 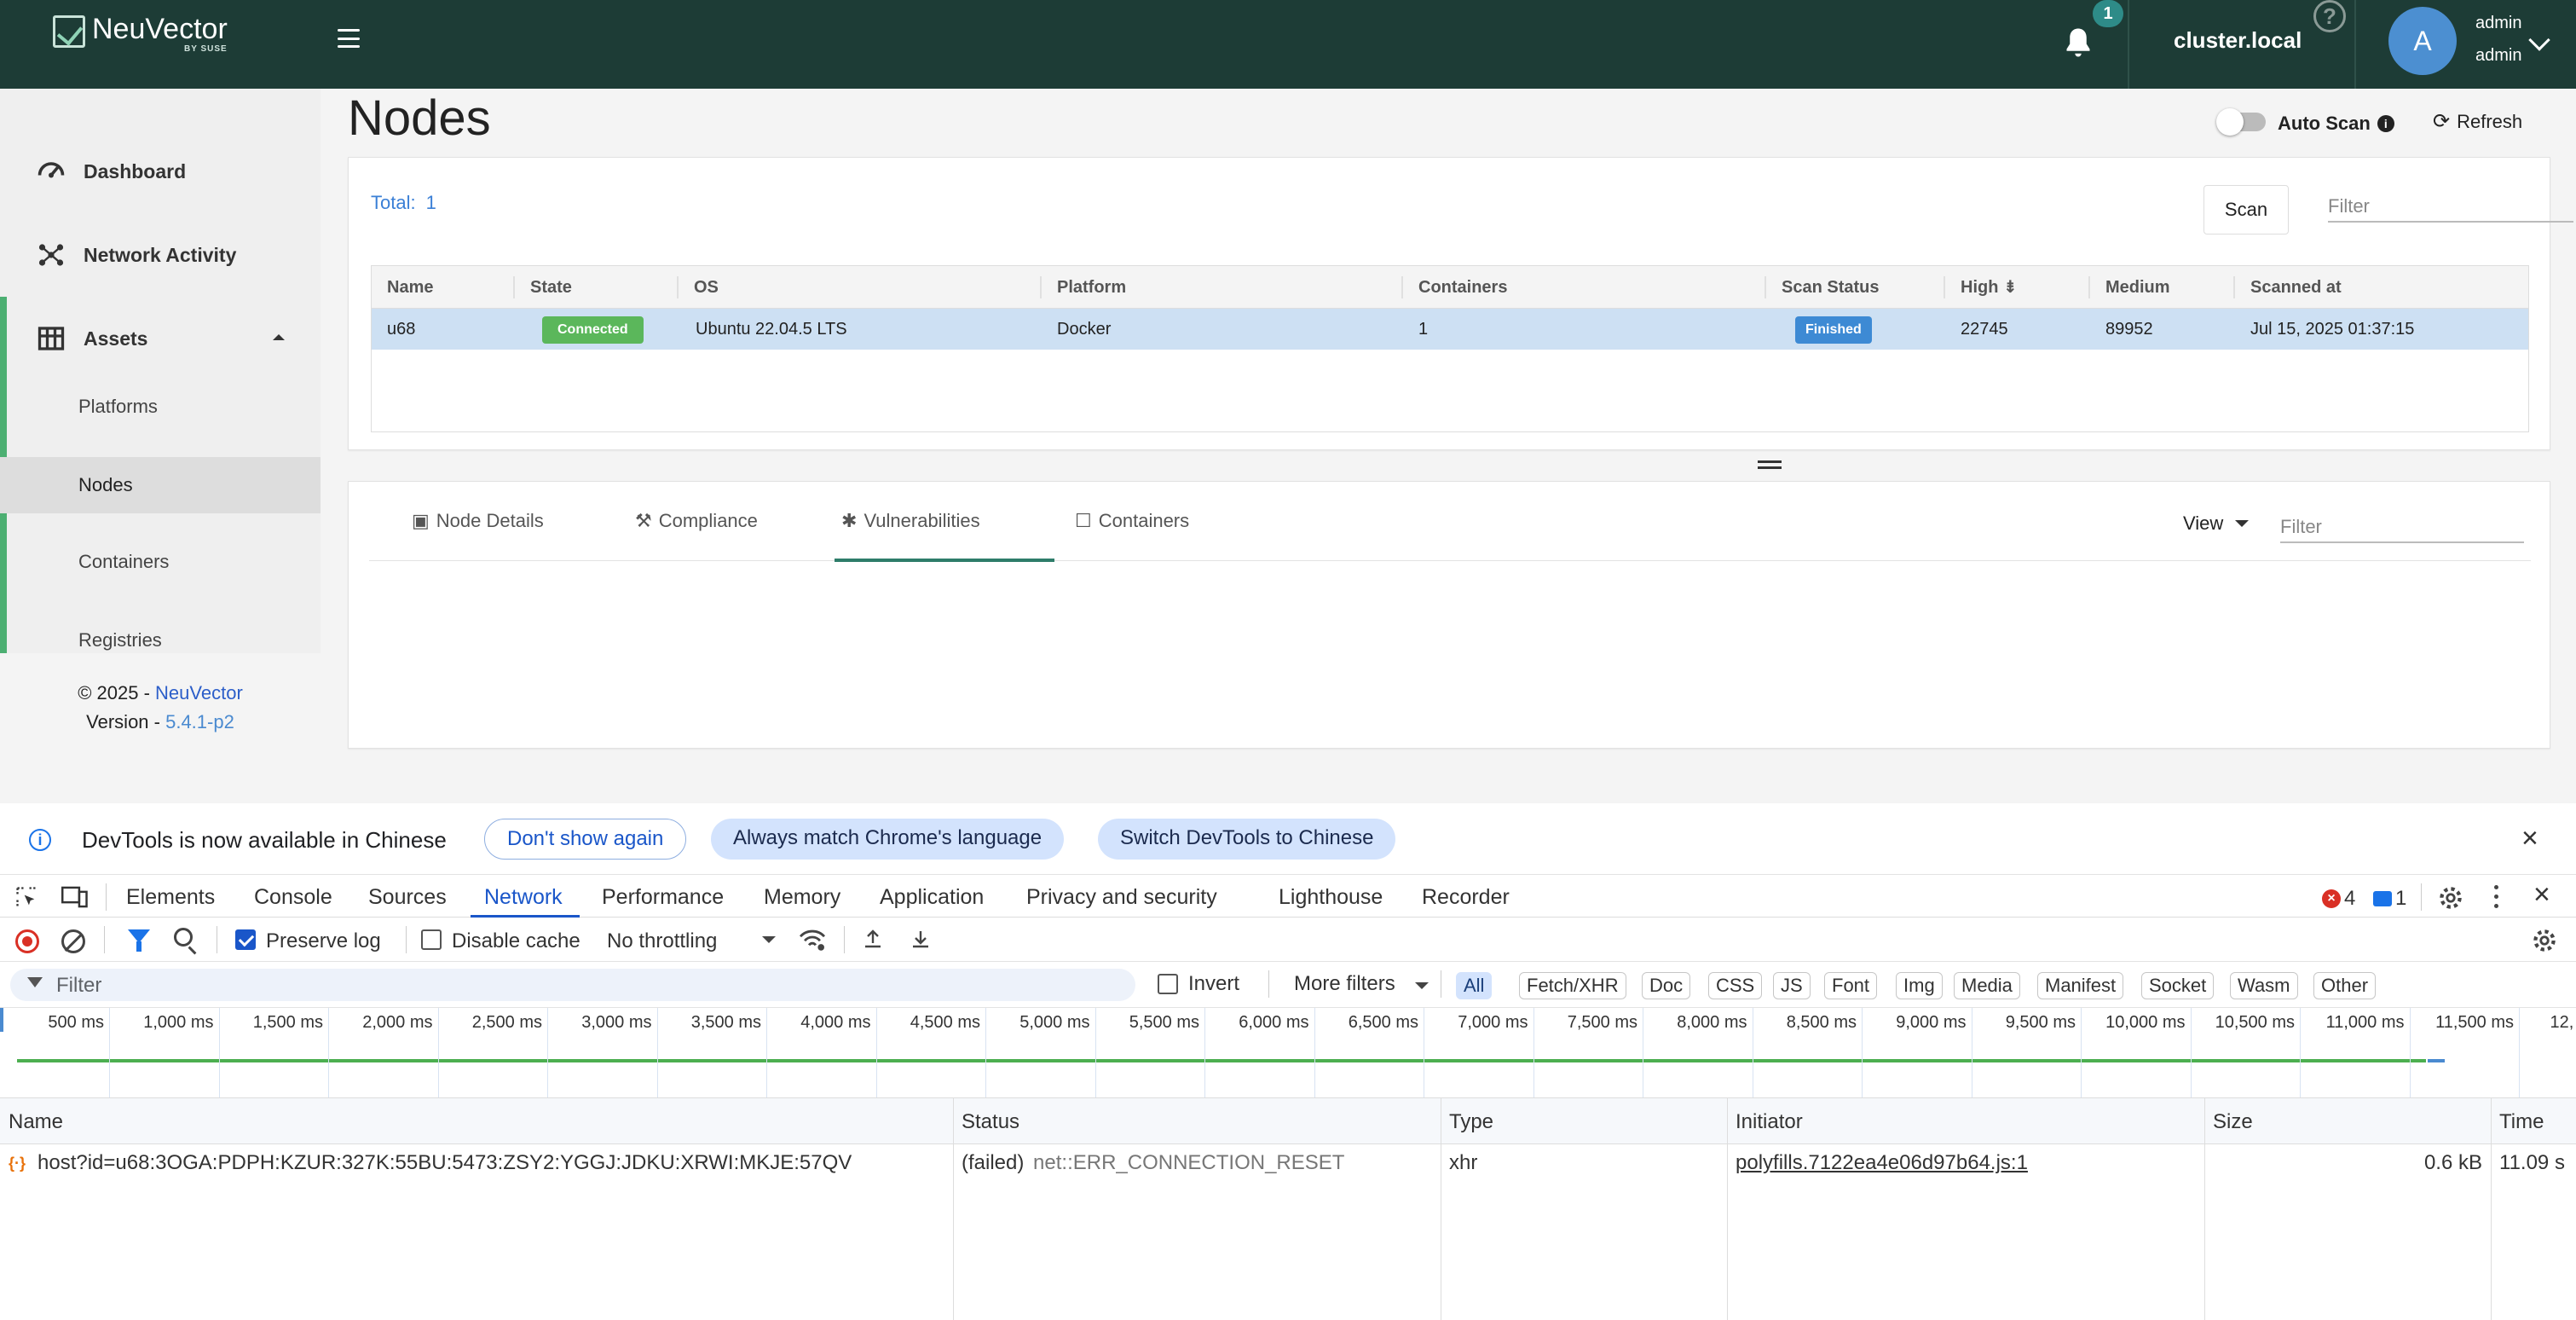 I want to click on col-medium: Medium, so click(x=2129, y=287).